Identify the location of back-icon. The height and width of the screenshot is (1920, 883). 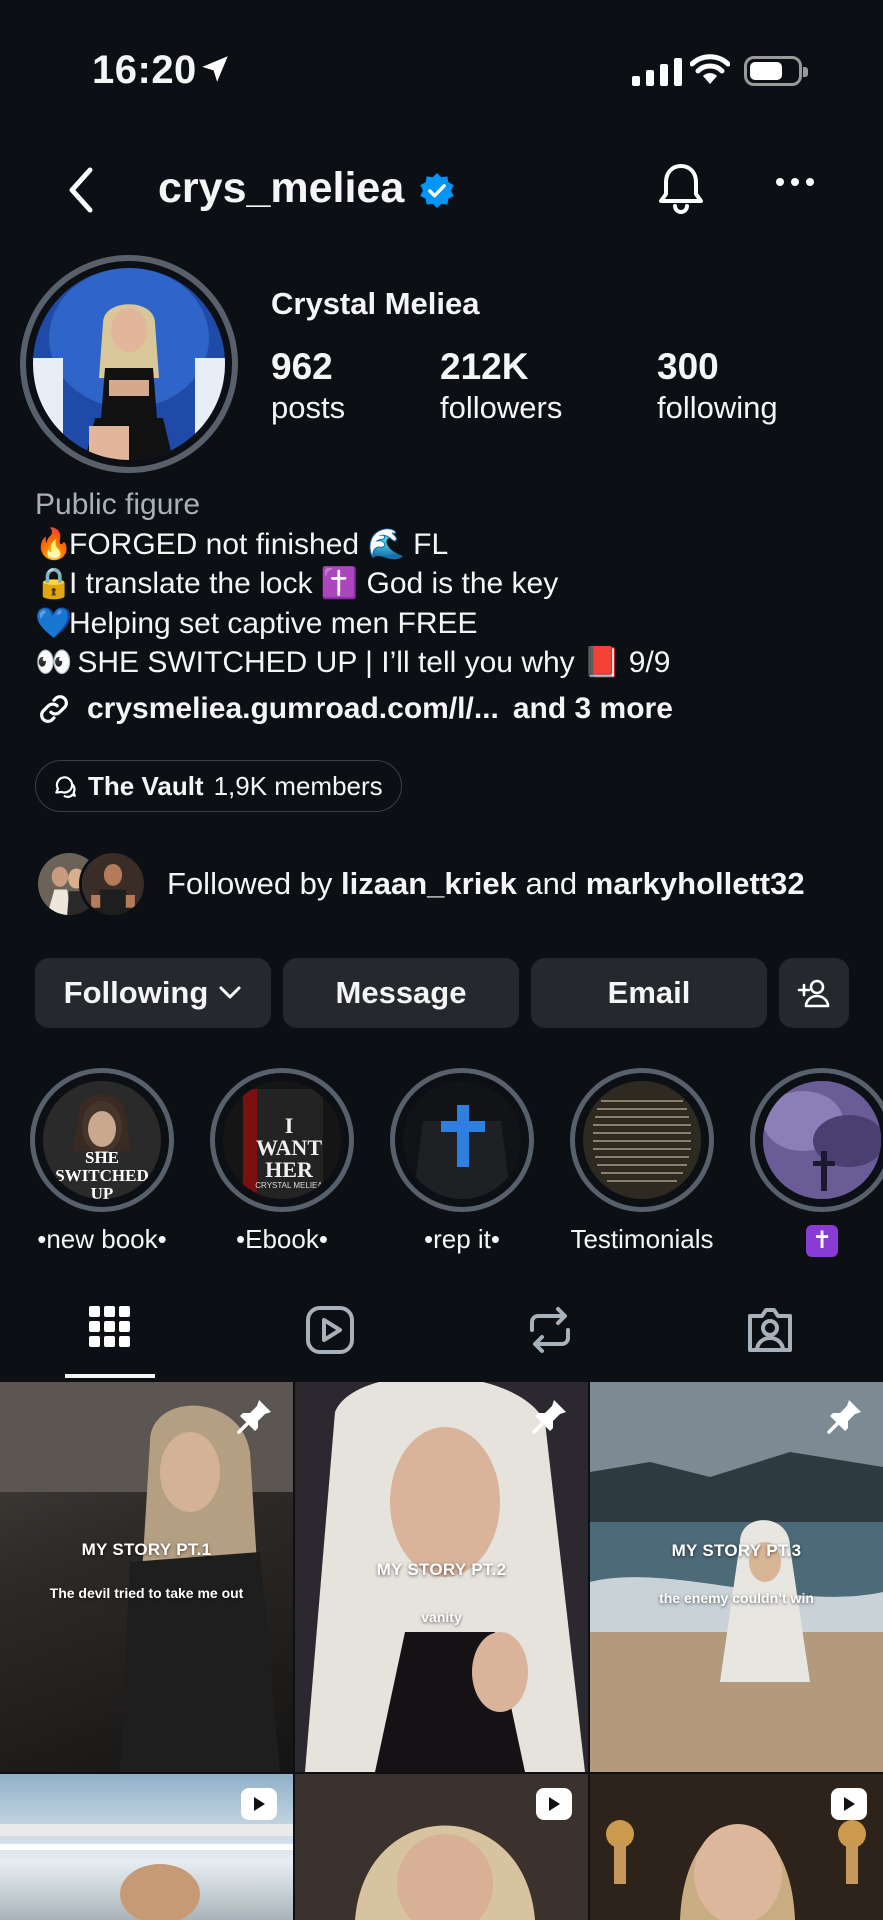
(81, 190).